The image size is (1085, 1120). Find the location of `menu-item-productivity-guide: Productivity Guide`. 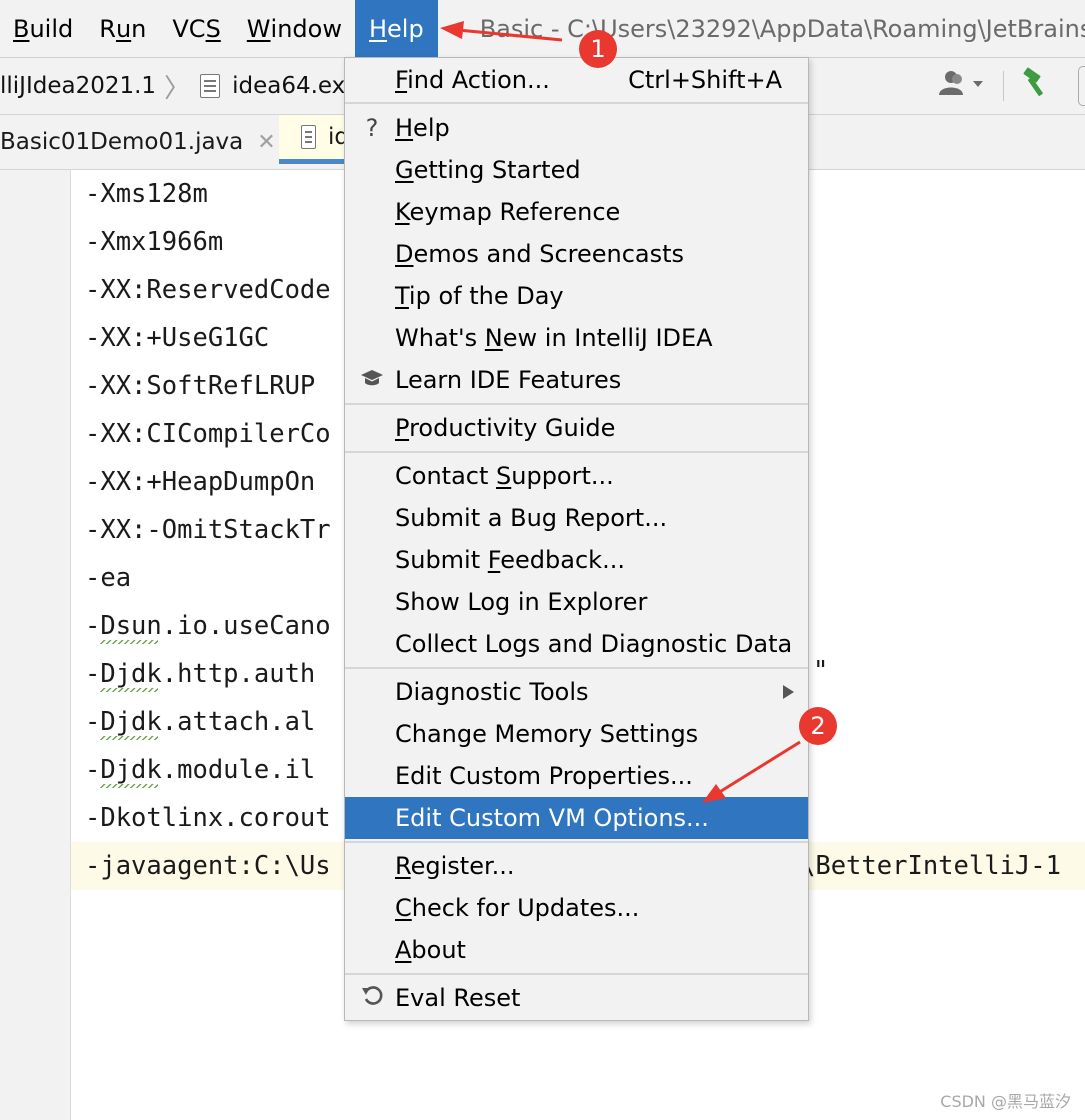

menu-item-productivity-guide: Productivity Guide is located at coordinates (576, 428).